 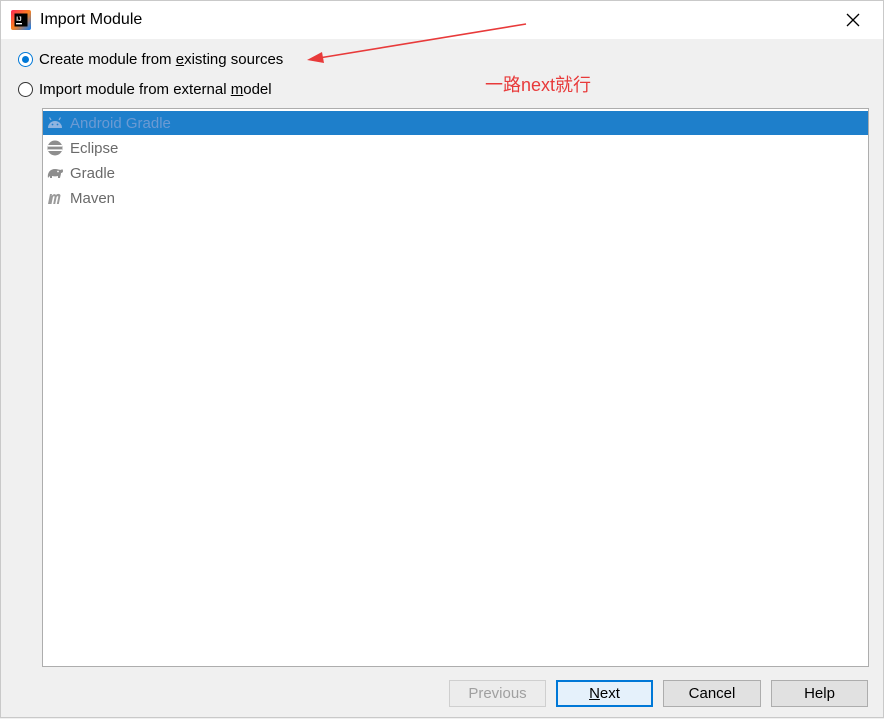 What do you see at coordinates (455, 123) in the screenshot?
I see `list-item-android-gradle: Android Gradle` at bounding box center [455, 123].